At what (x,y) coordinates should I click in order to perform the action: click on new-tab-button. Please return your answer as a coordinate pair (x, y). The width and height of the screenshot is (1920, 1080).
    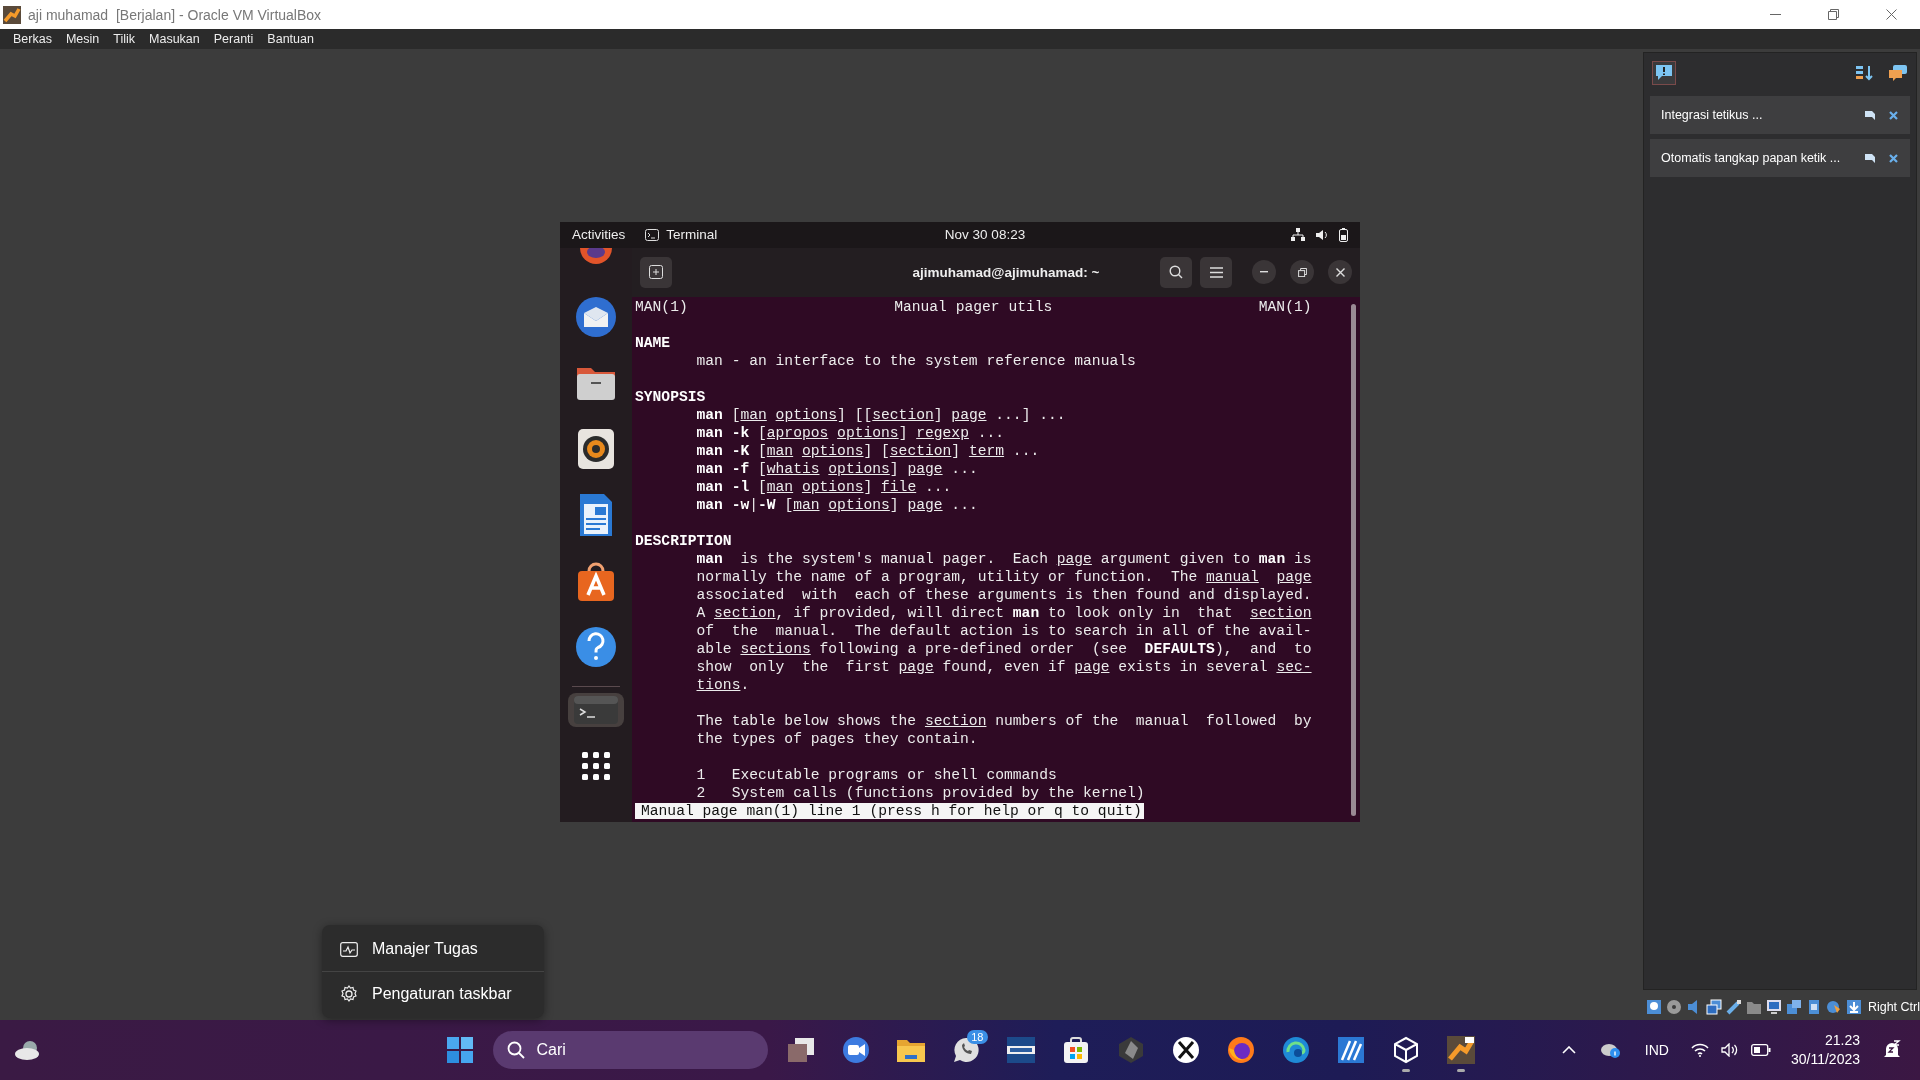
    Looking at the image, I should click on (656, 272).